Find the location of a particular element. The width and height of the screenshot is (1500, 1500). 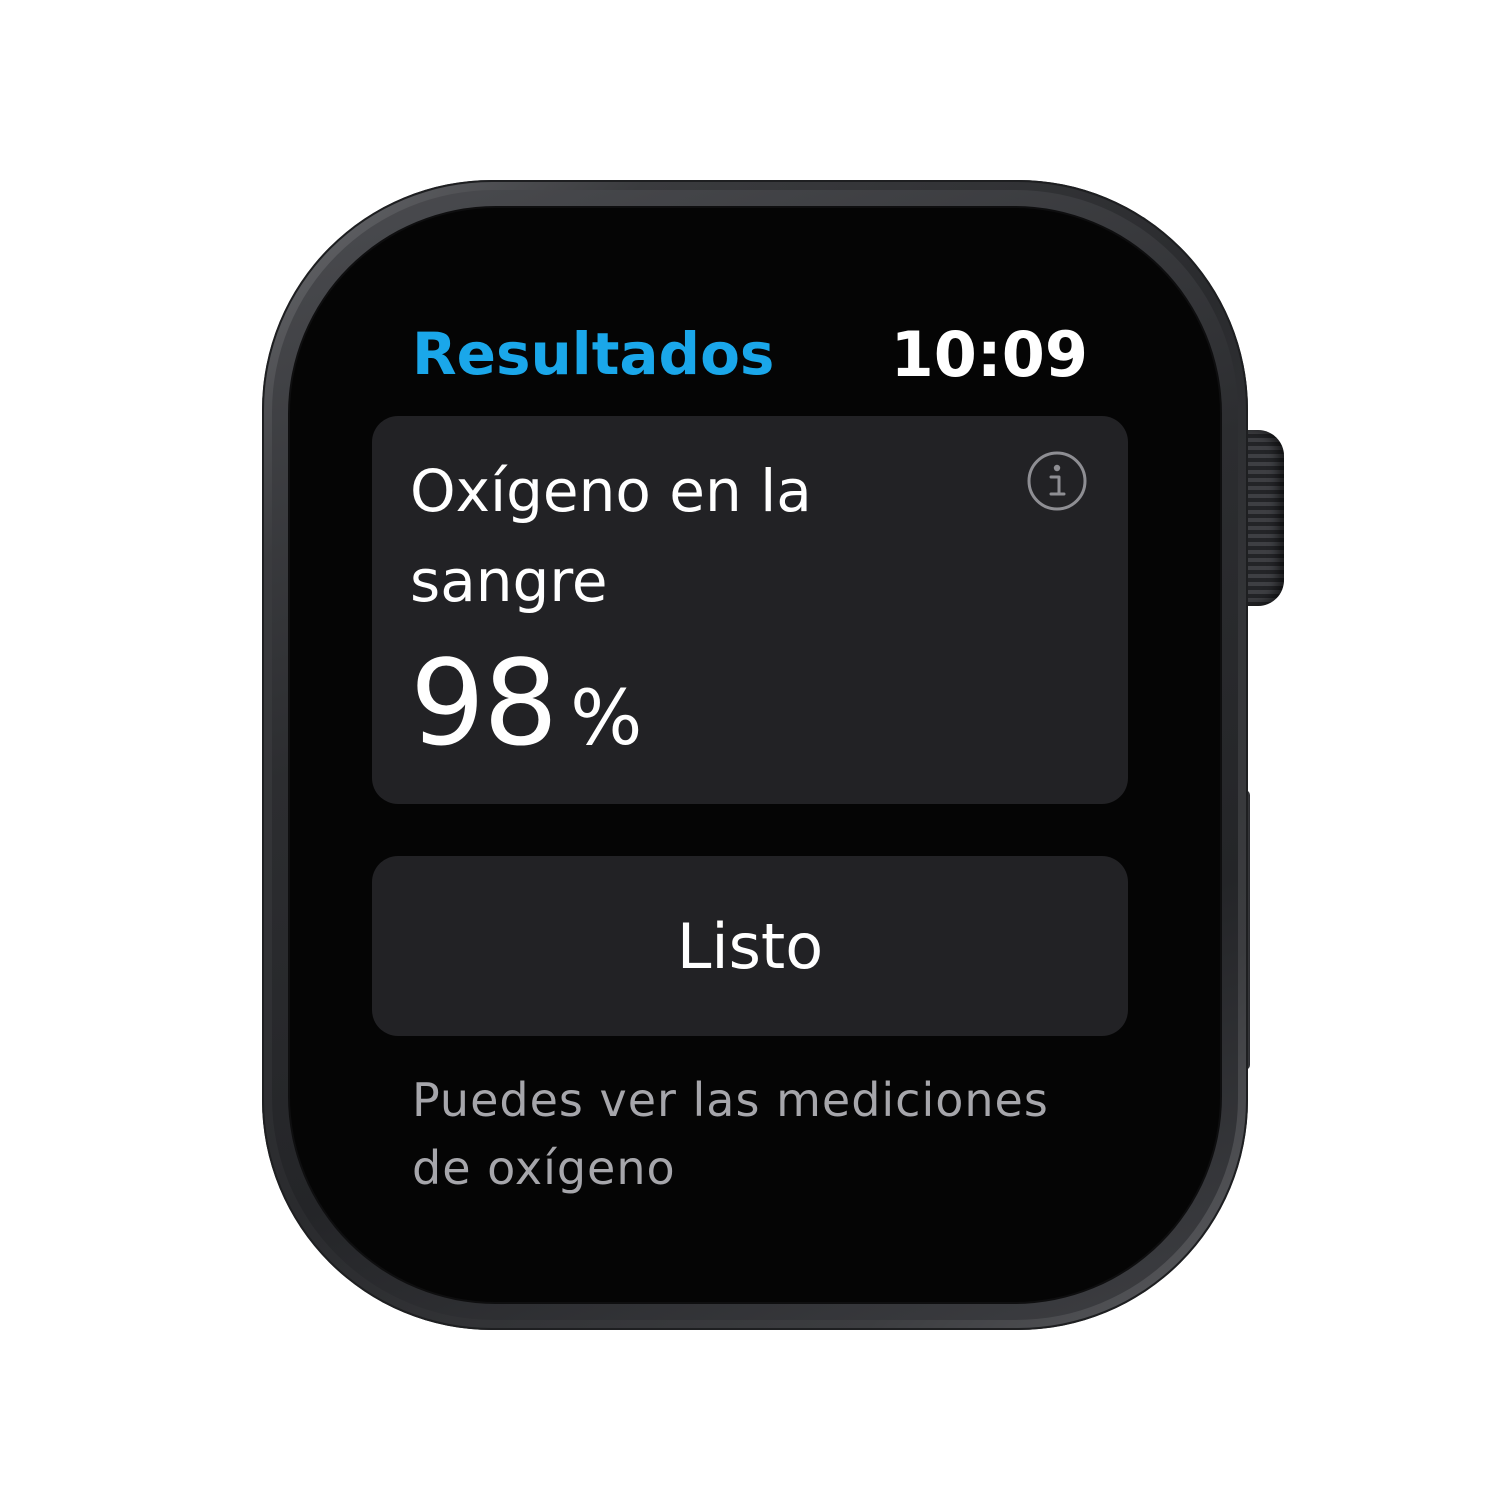

result-label: Oxígeno en la sangre is located at coordinates (611, 536).